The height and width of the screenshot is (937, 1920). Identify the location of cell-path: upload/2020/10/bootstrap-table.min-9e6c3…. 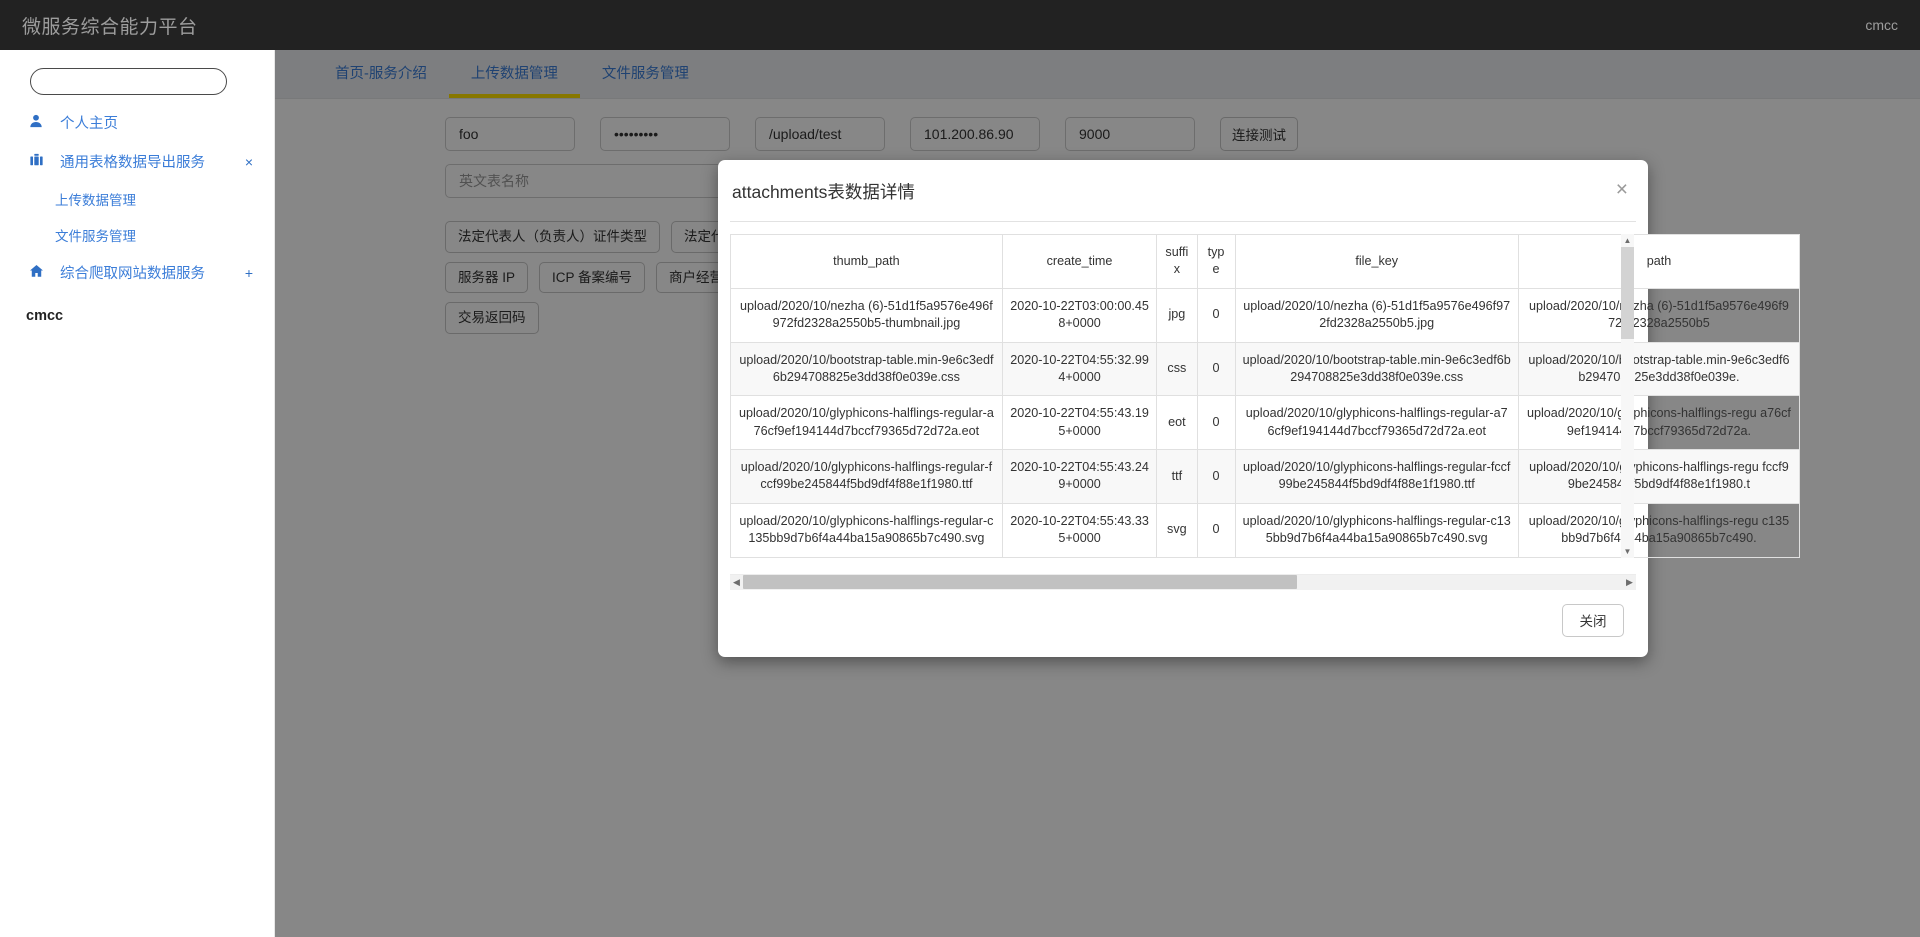
(1659, 369).